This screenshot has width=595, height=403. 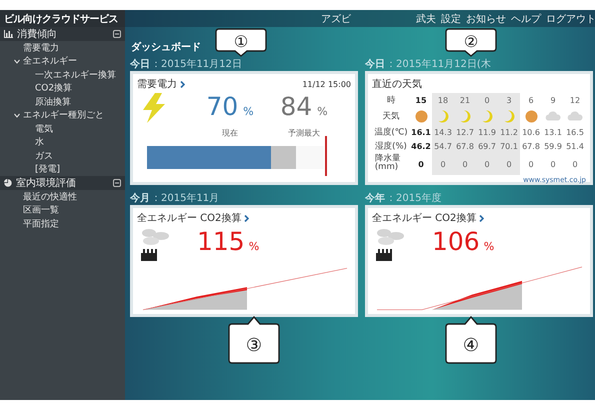 I want to click on limit-line, so click(x=326, y=156).